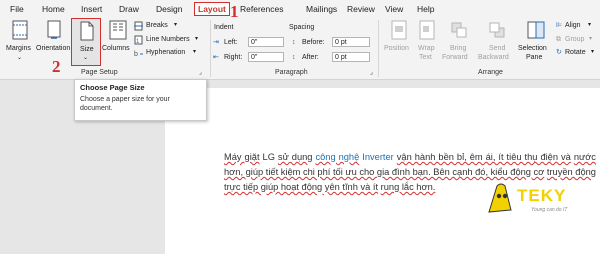  What do you see at coordinates (532, 48) in the screenshot?
I see `selection-pane-label-1: Selection` at bounding box center [532, 48].